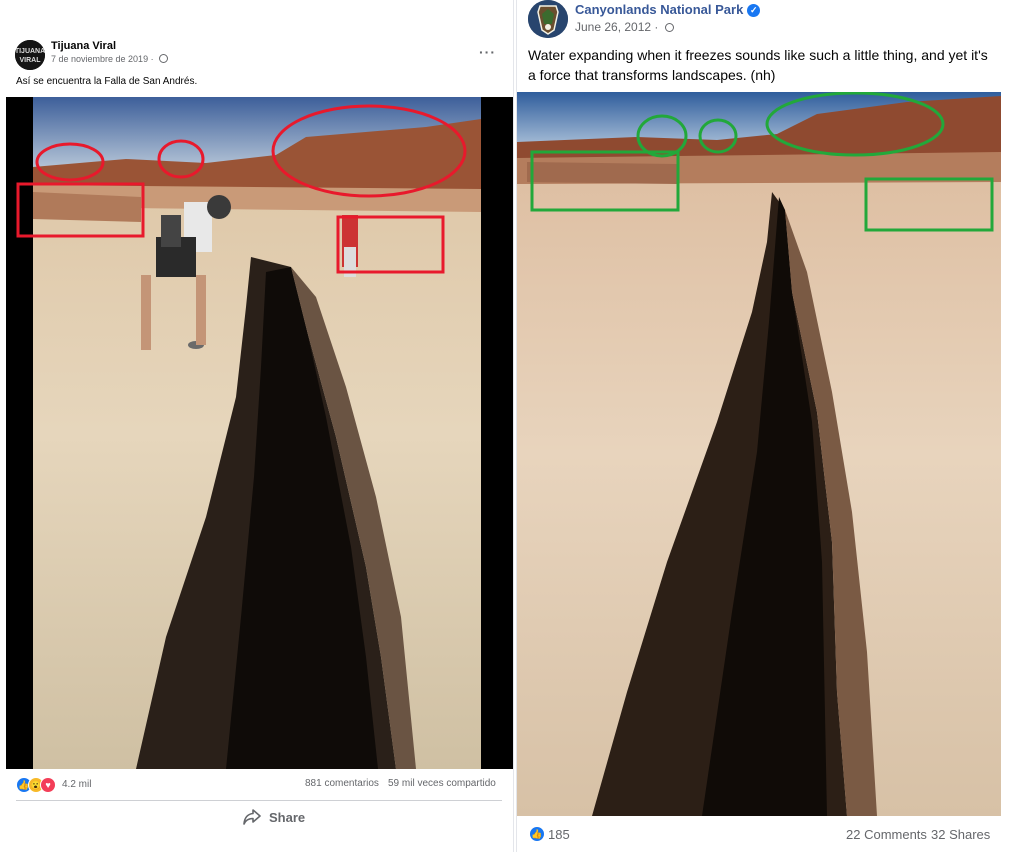 The width and height of the screenshot is (1010, 852). I want to click on verified-icon: ✓, so click(754, 10).